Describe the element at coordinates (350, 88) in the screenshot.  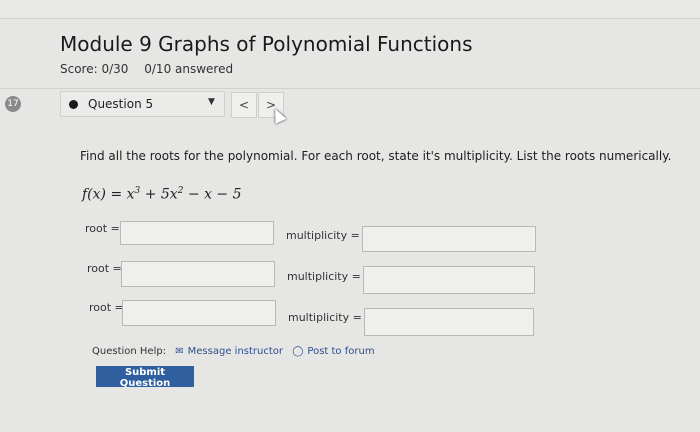
I see `divider` at that location.